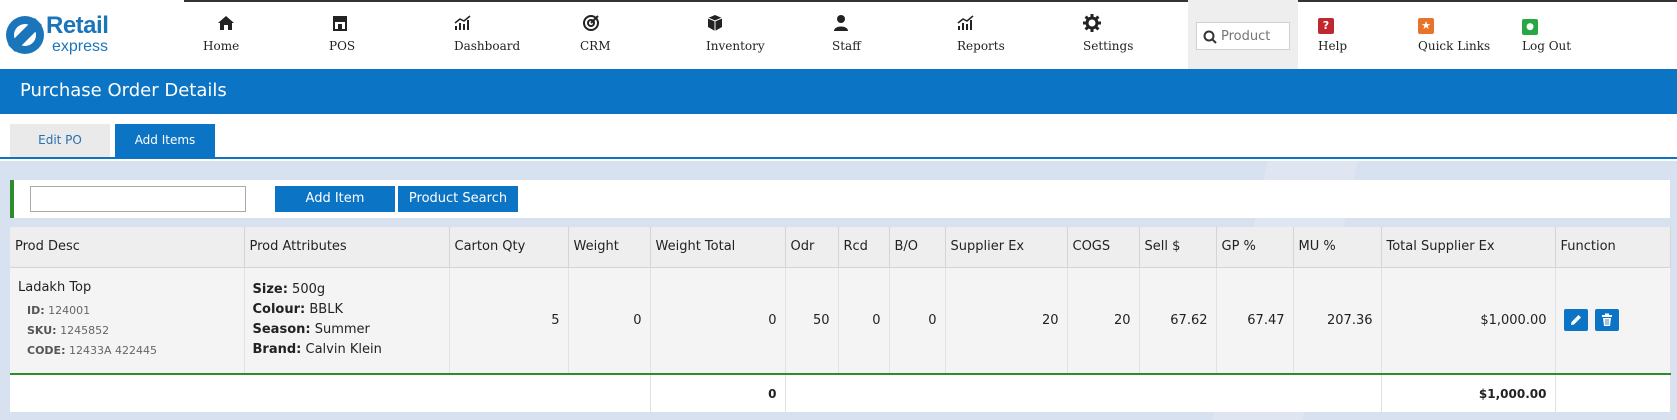  I want to click on nav-item-log-out: ● Log Out, so click(1546, 38).